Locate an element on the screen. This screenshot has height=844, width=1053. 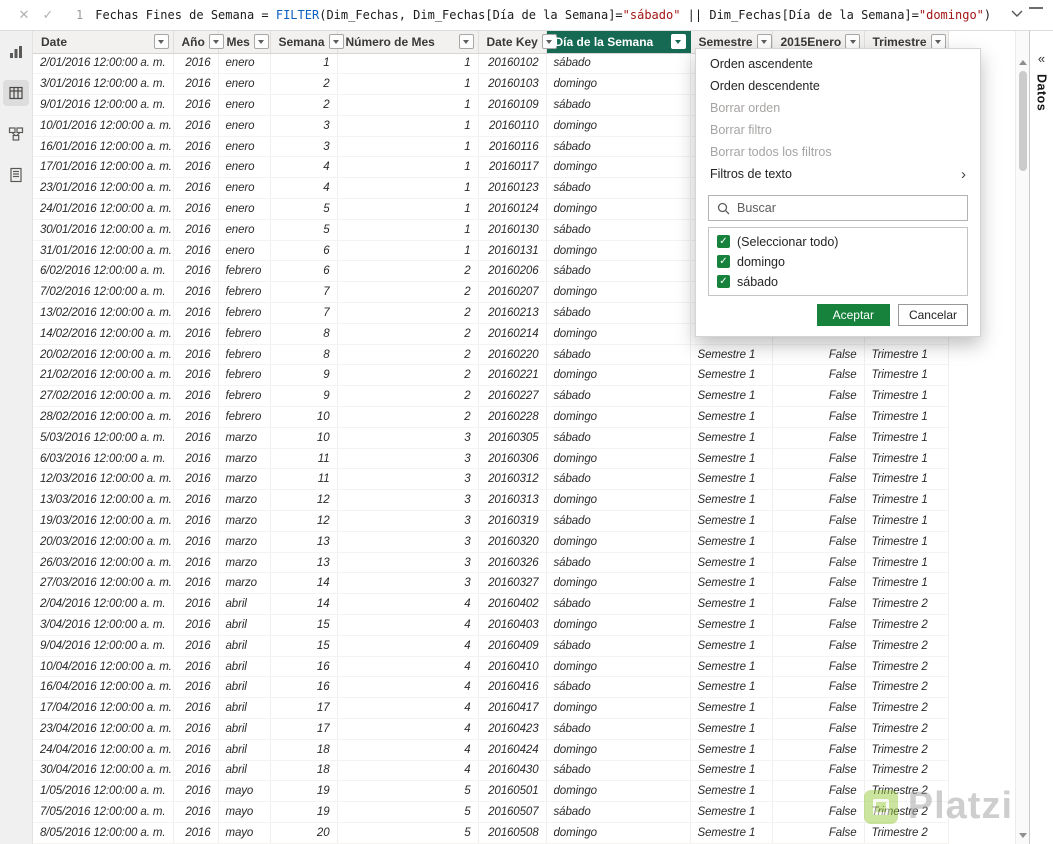
cell: 20160103 is located at coordinates (512, 84).